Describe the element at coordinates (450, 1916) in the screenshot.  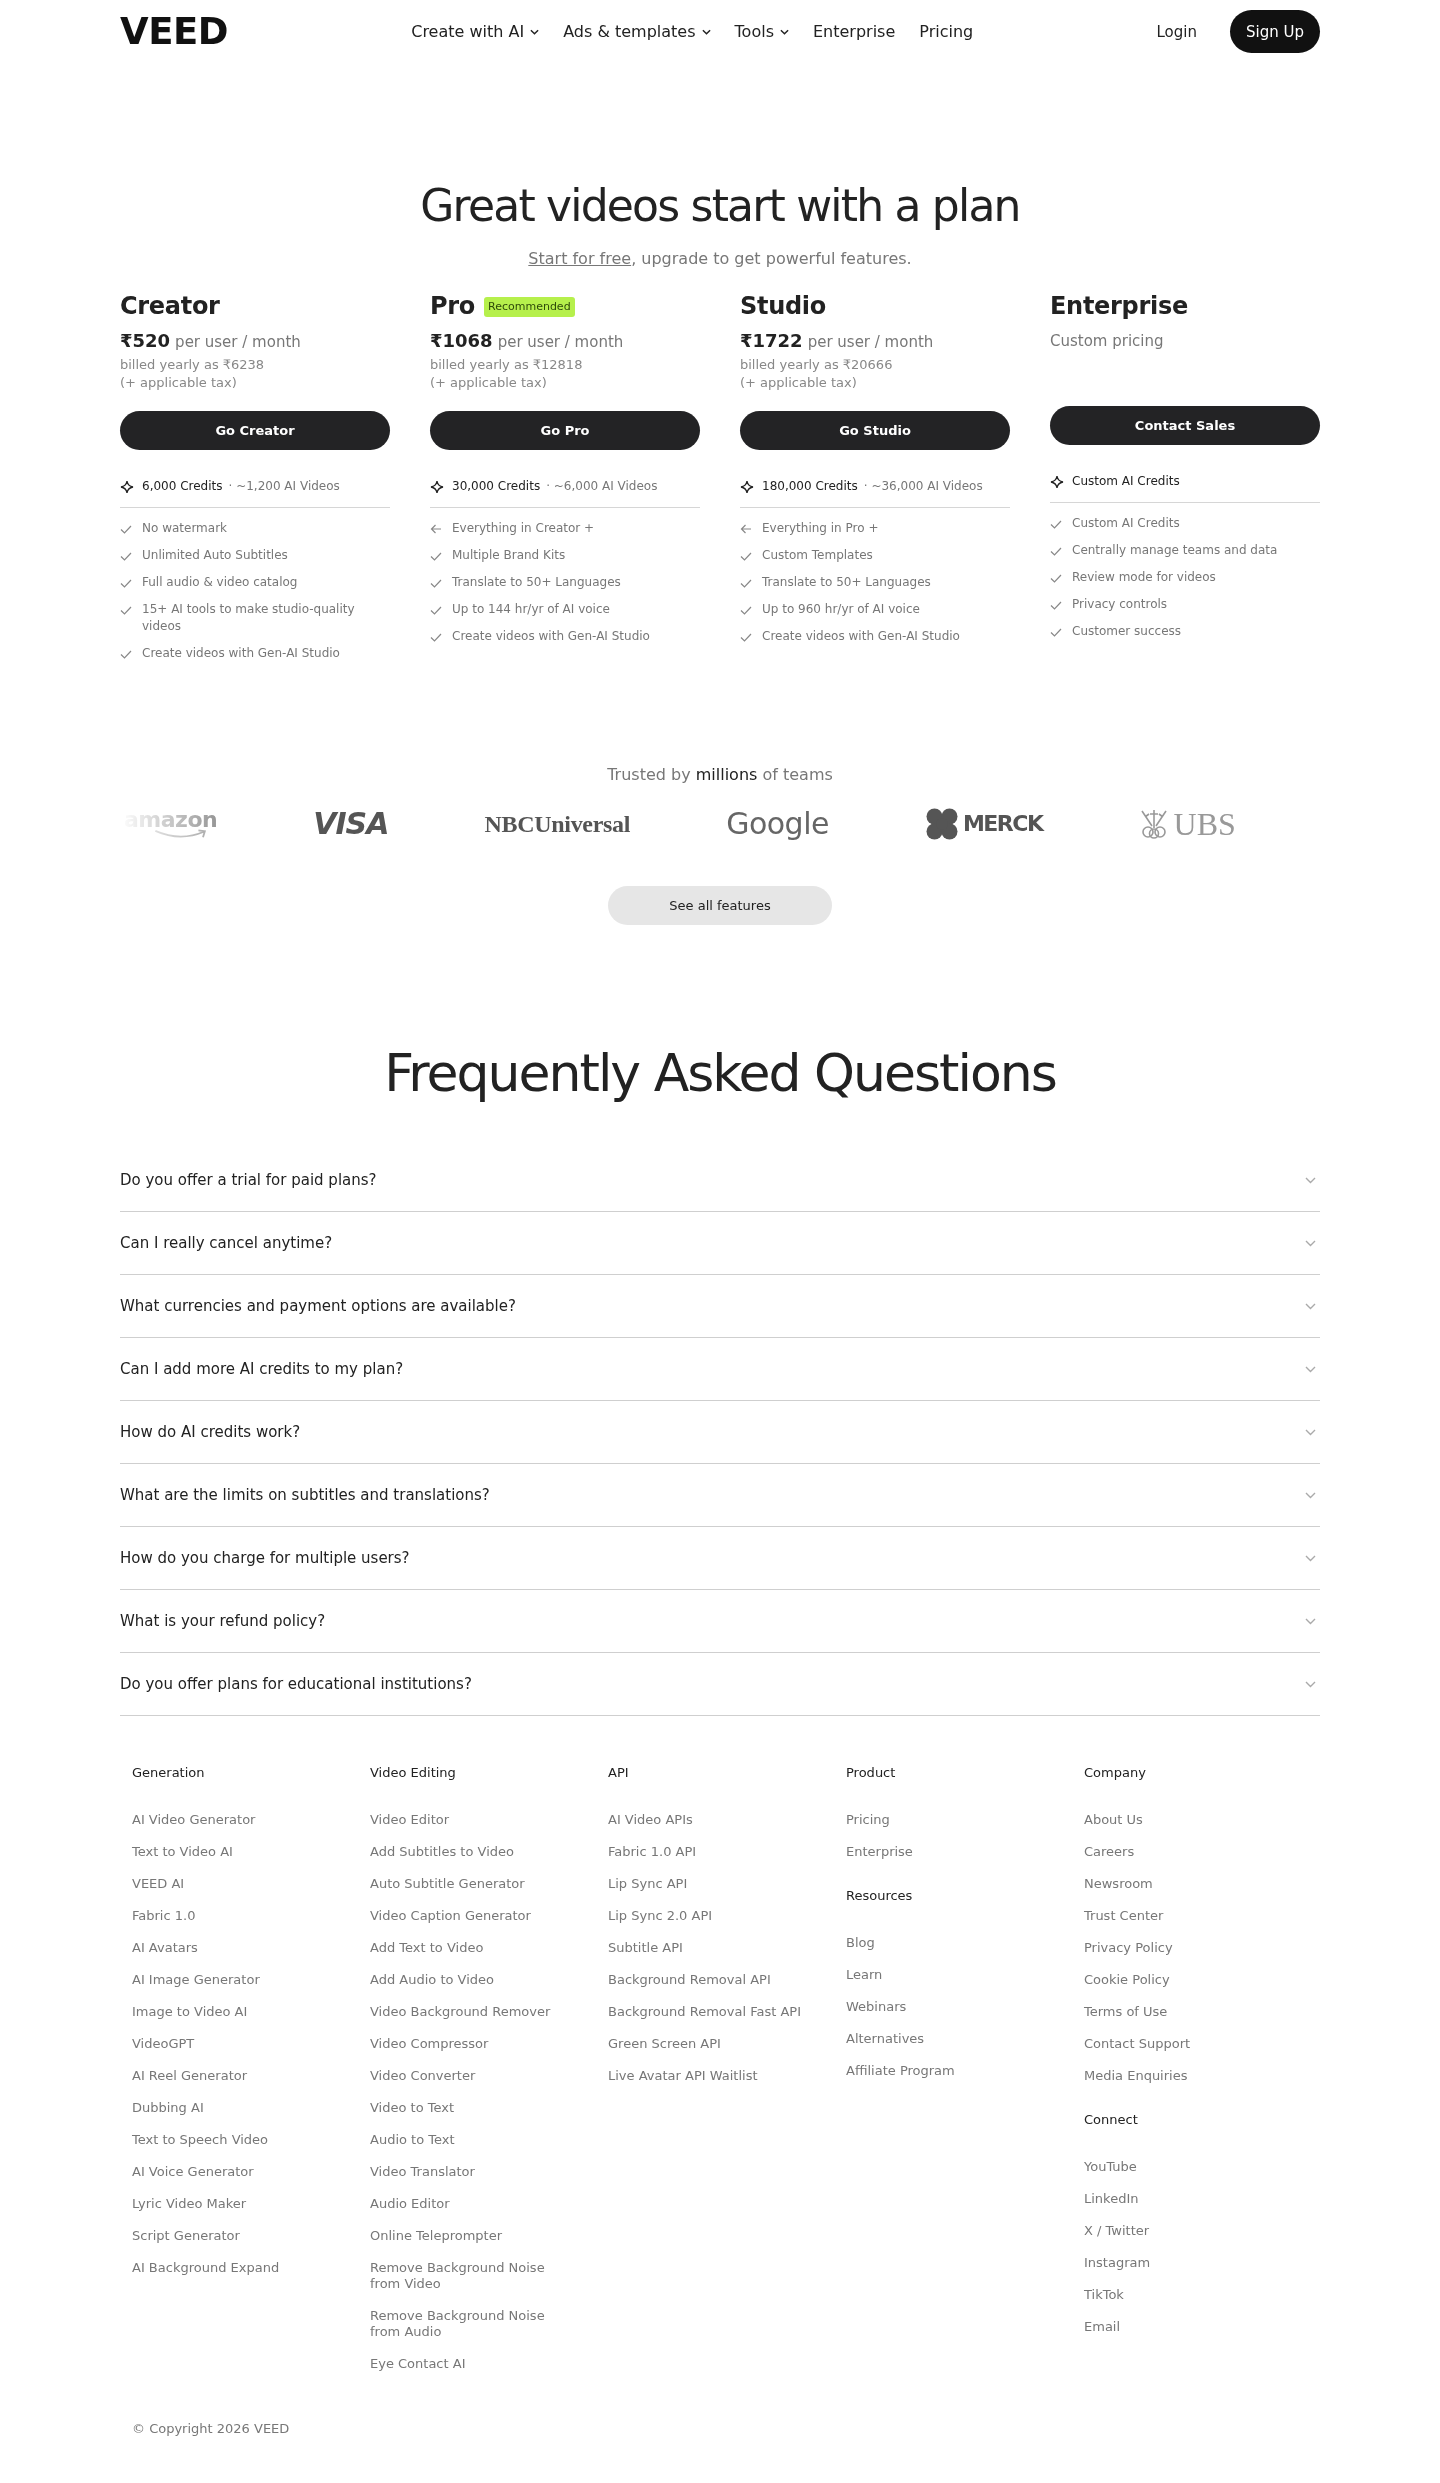
I see `footer-link: Video Caption Generator` at that location.